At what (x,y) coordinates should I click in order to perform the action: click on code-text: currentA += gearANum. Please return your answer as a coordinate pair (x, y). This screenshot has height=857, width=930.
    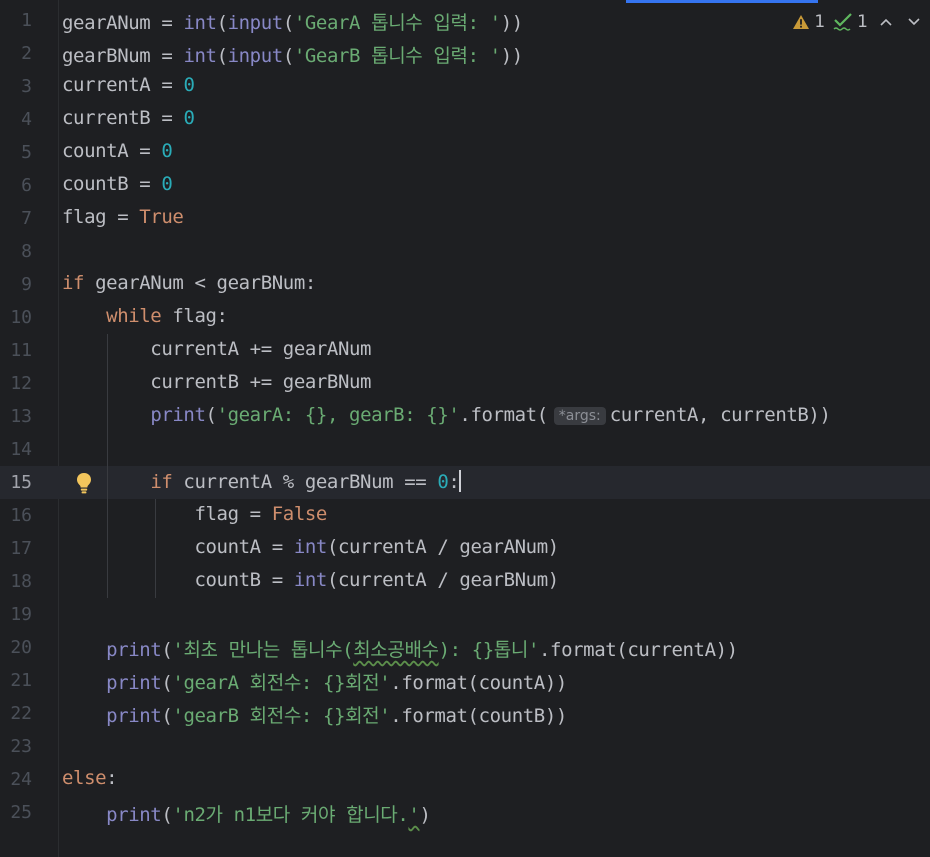
    Looking at the image, I should click on (216, 349).